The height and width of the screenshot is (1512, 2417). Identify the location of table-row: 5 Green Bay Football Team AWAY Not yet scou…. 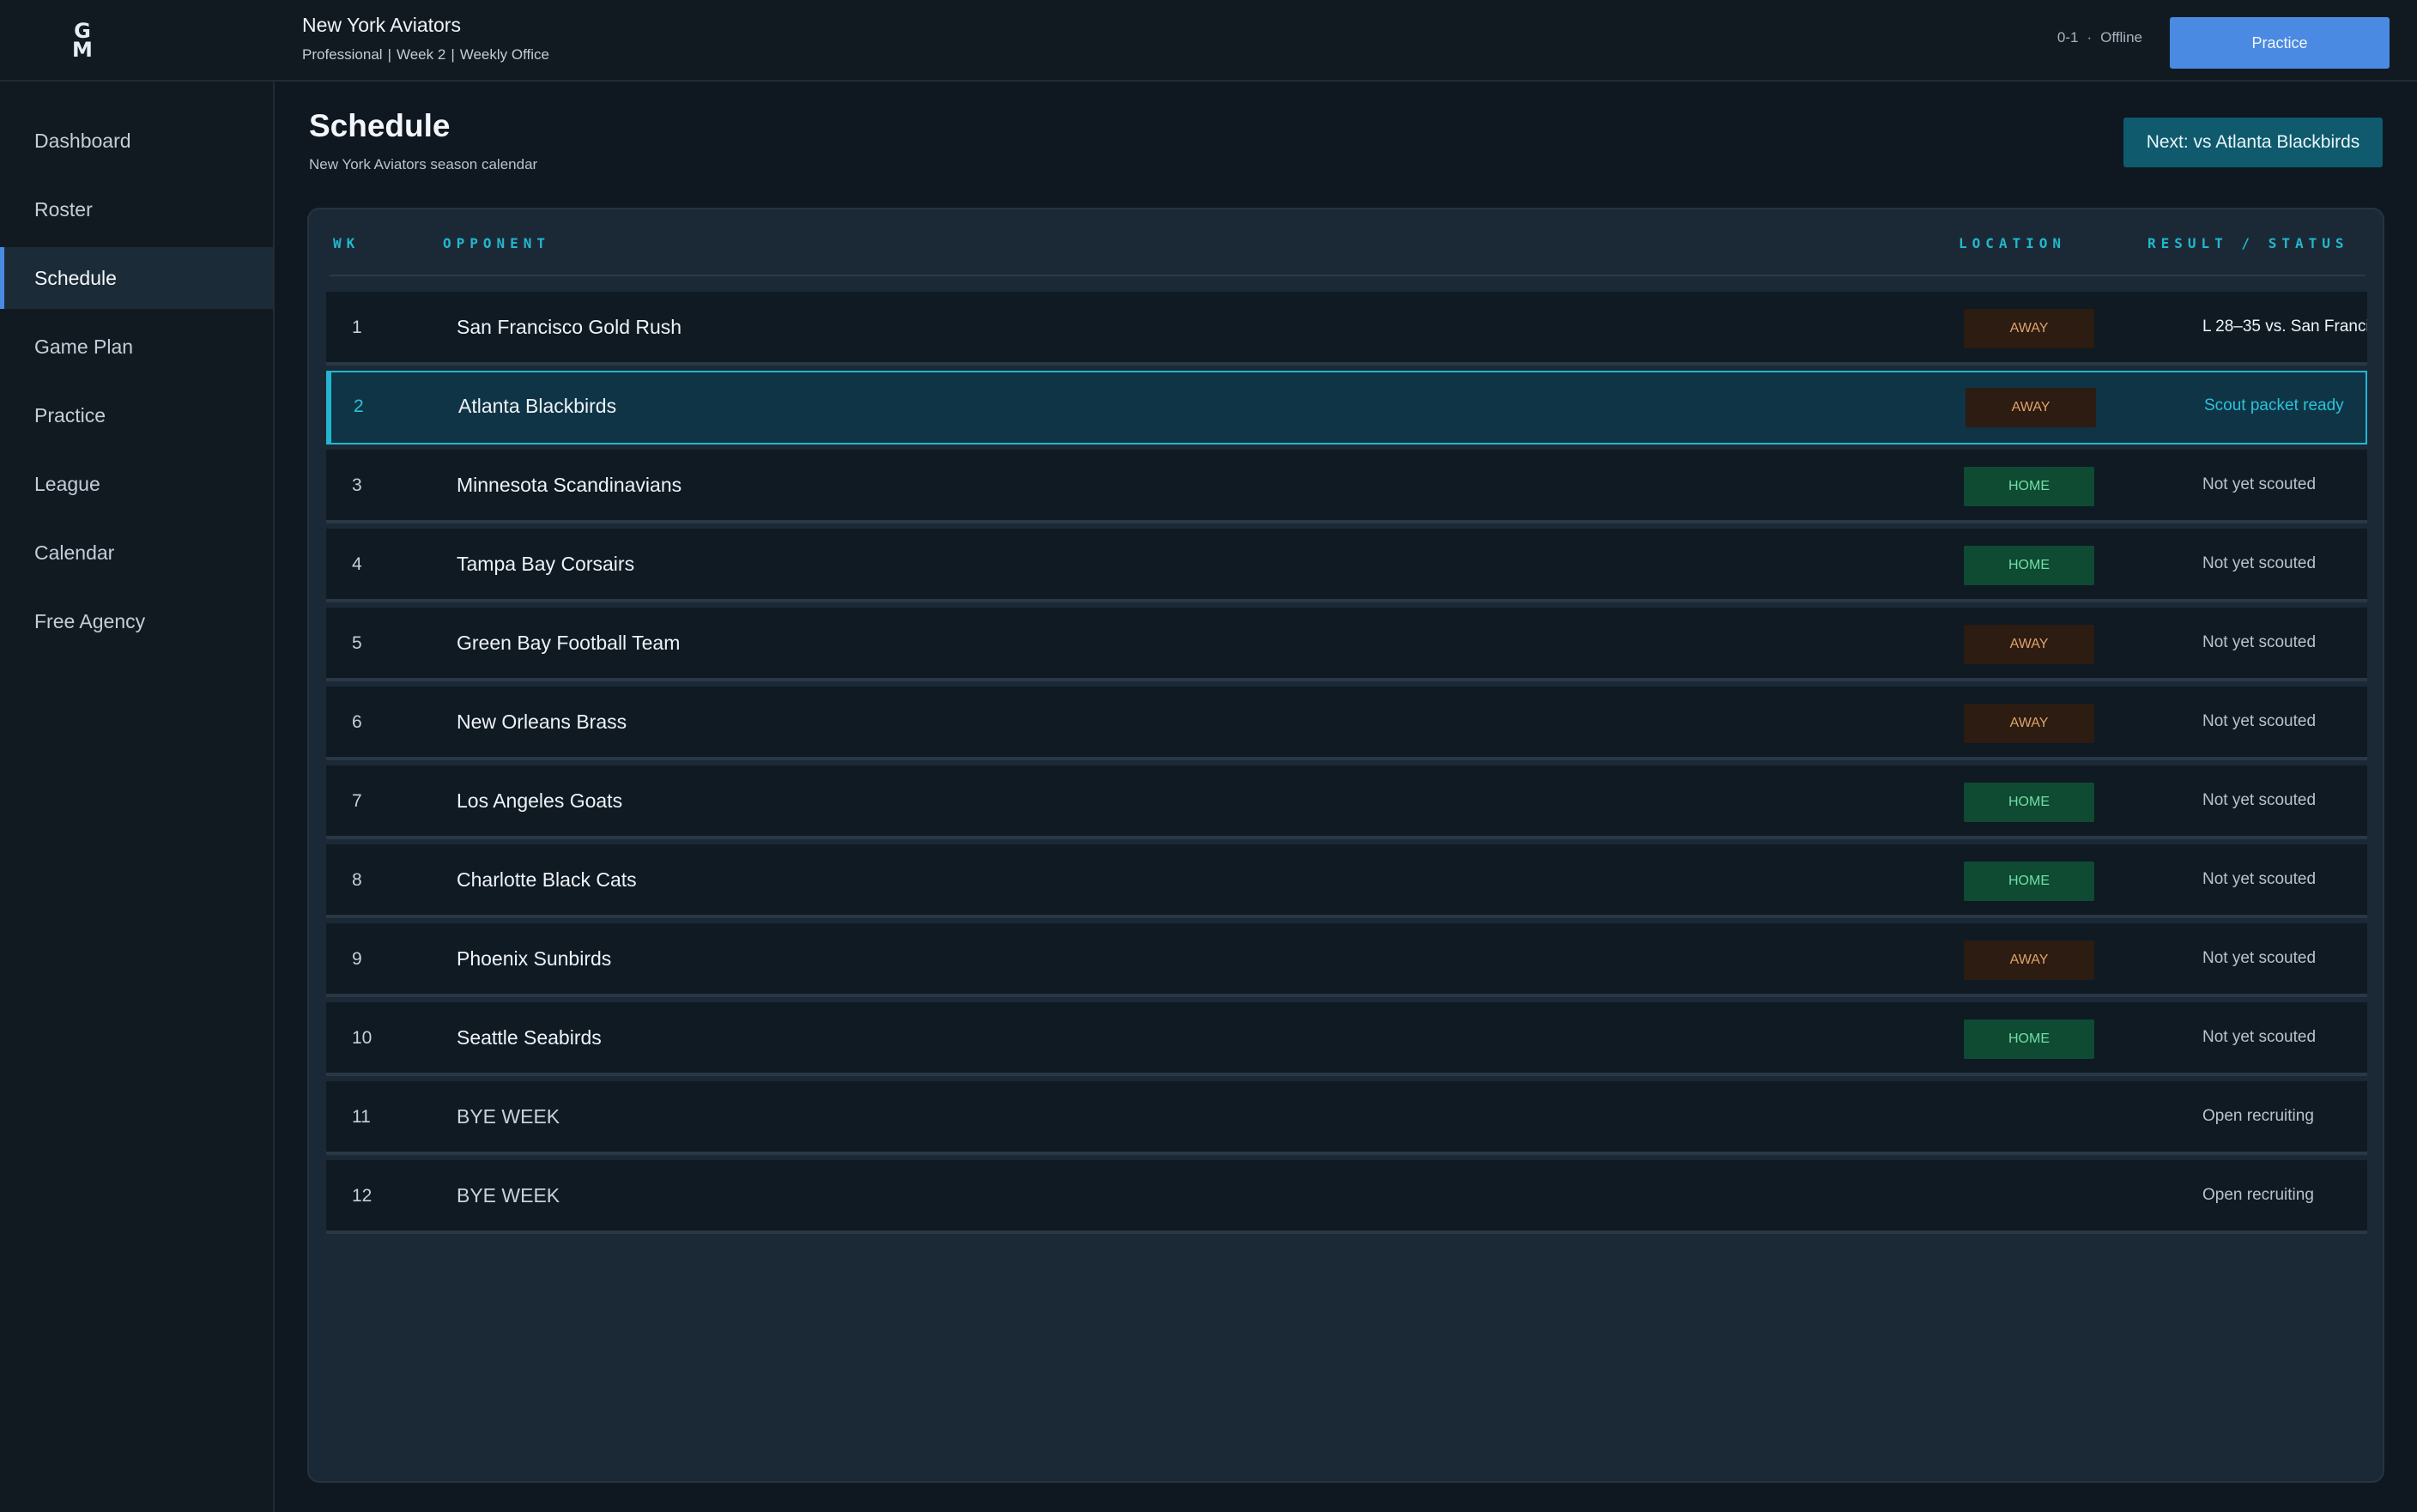
(1346, 644).